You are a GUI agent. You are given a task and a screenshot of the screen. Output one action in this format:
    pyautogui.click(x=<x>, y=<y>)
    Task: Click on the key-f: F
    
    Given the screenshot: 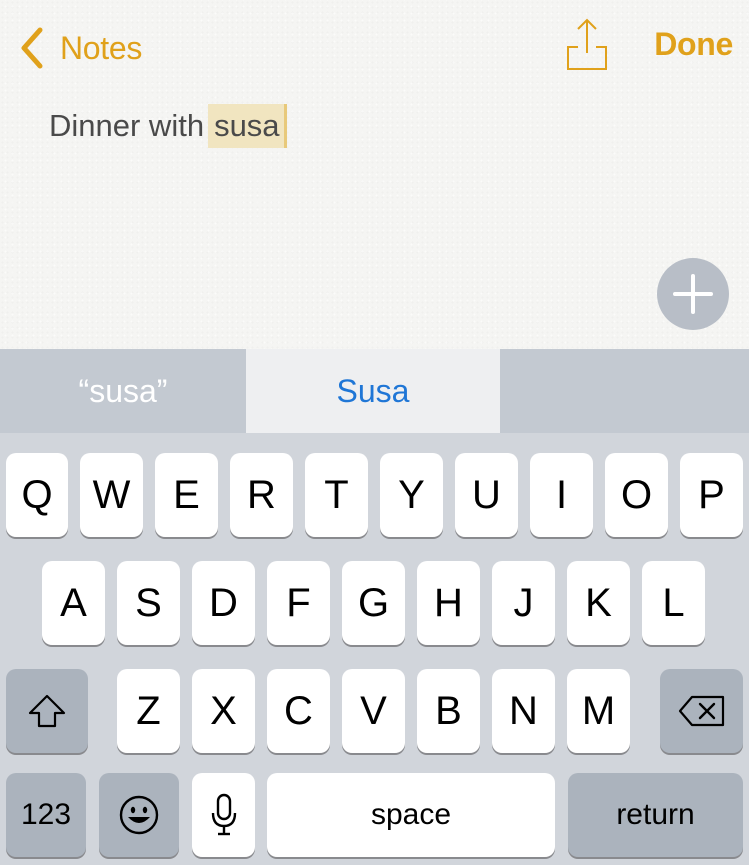 What is the action you would take?
    pyautogui.click(x=298, y=603)
    